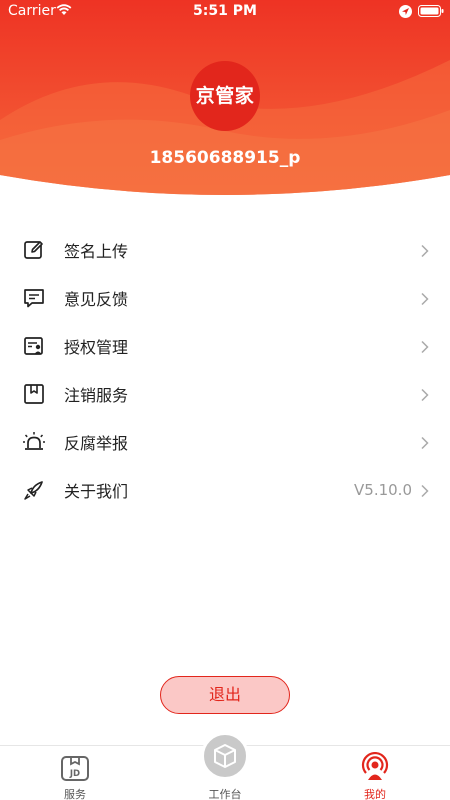 The height and width of the screenshot is (800, 450). Describe the element at coordinates (96, 299) in the screenshot. I see `menu-item-label: 意见反馈` at that location.